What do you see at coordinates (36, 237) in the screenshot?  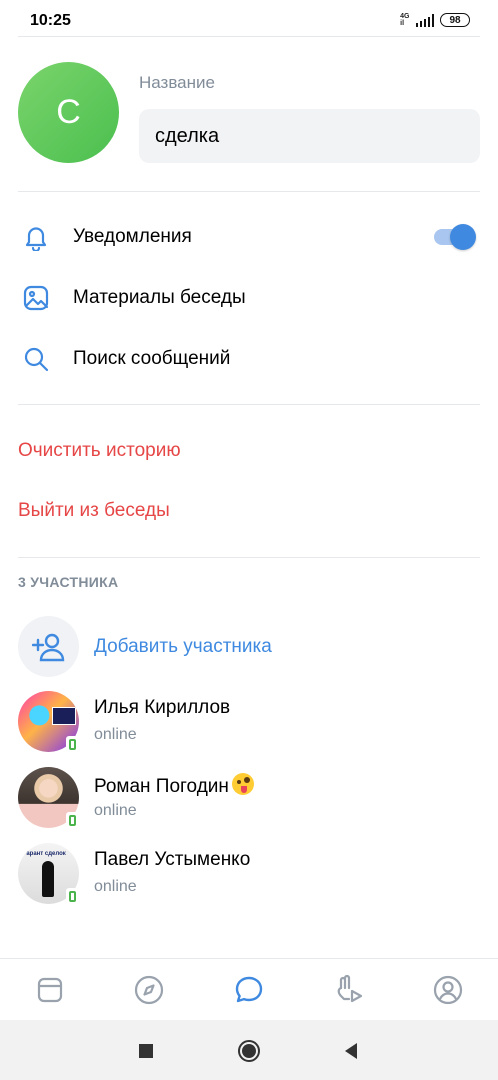 I see `bell-icon` at bounding box center [36, 237].